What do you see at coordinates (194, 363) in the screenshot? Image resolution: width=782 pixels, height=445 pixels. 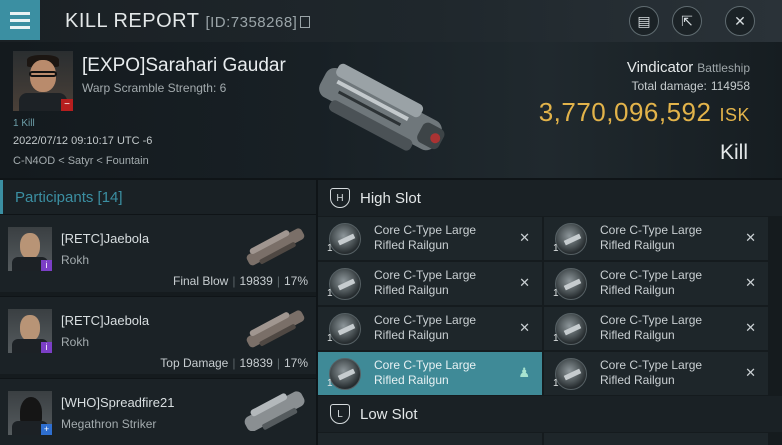 I see `participant-role: Top Damage` at bounding box center [194, 363].